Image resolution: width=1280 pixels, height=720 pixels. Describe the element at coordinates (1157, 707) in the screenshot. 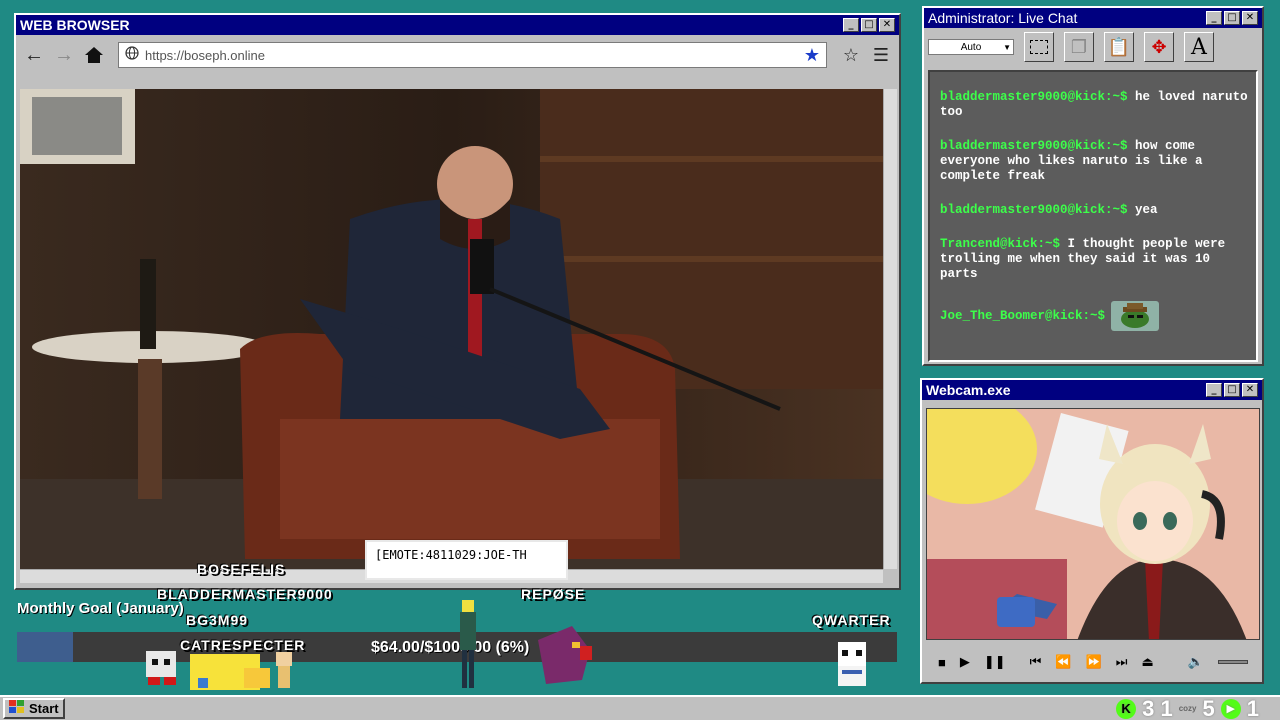

I see `tray-counter: 3 1` at that location.